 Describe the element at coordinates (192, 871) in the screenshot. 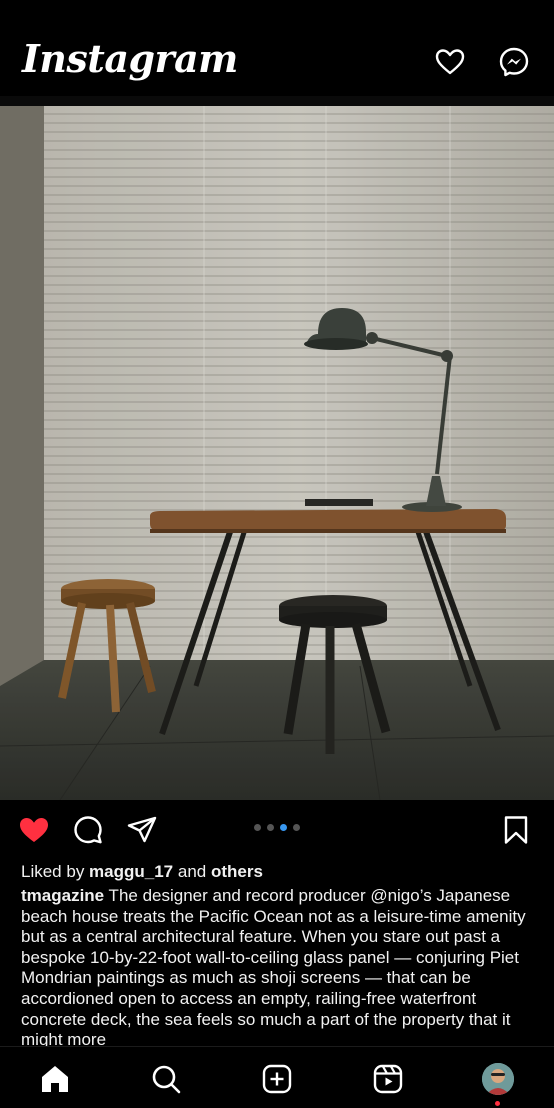

I see `liked-by-mid: and` at that location.